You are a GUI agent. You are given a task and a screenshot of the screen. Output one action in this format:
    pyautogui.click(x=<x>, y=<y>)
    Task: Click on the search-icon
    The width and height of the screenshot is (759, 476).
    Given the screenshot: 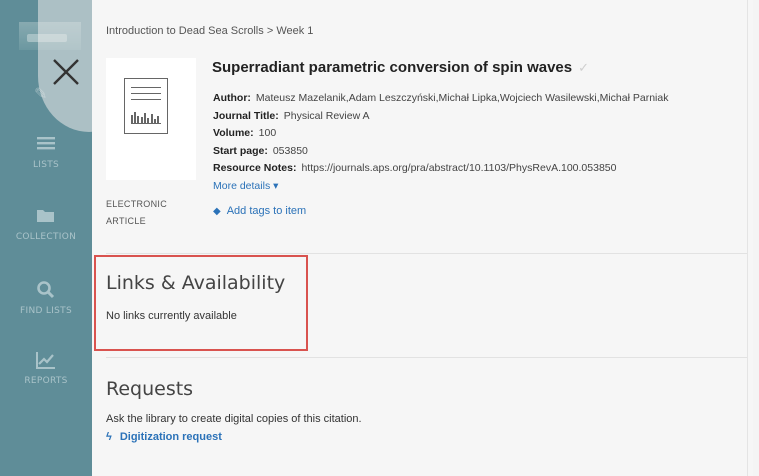 What is the action you would take?
    pyautogui.click(x=46, y=290)
    